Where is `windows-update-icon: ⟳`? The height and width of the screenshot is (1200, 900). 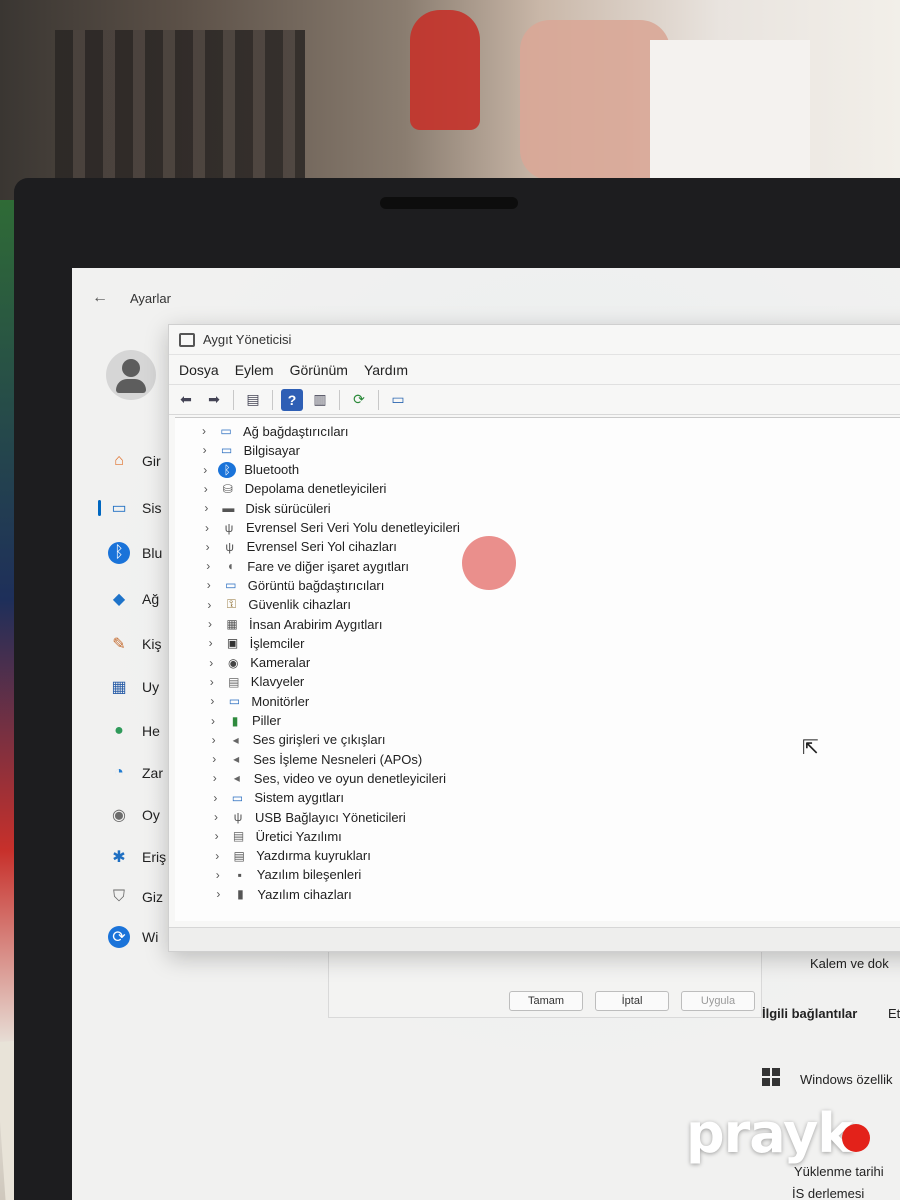 windows-update-icon: ⟳ is located at coordinates (119, 937).